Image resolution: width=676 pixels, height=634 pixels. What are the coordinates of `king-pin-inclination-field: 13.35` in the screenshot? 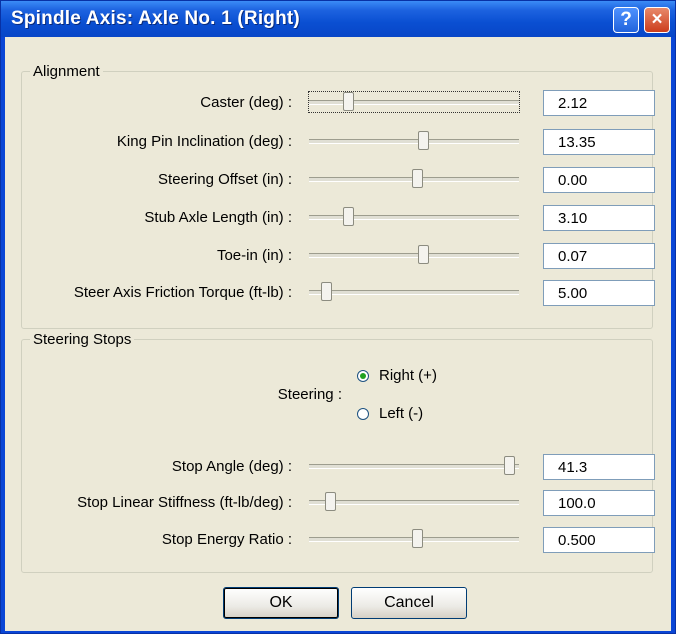 It's located at (599, 142).